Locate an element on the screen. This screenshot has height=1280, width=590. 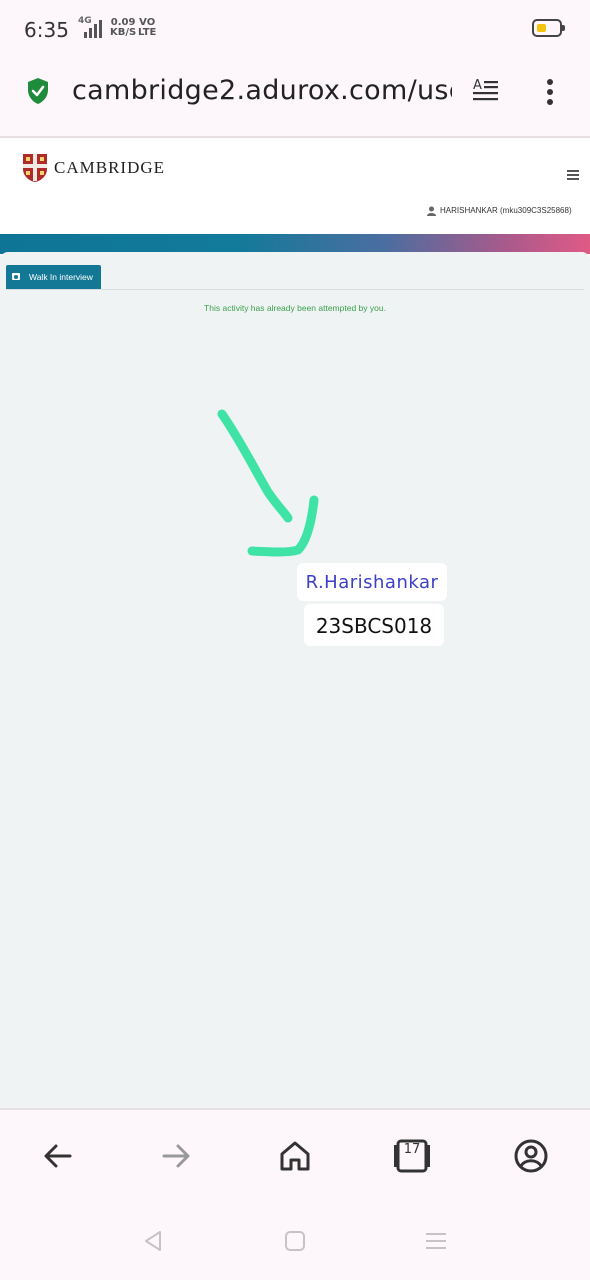
home-icon is located at coordinates (295, 1156).